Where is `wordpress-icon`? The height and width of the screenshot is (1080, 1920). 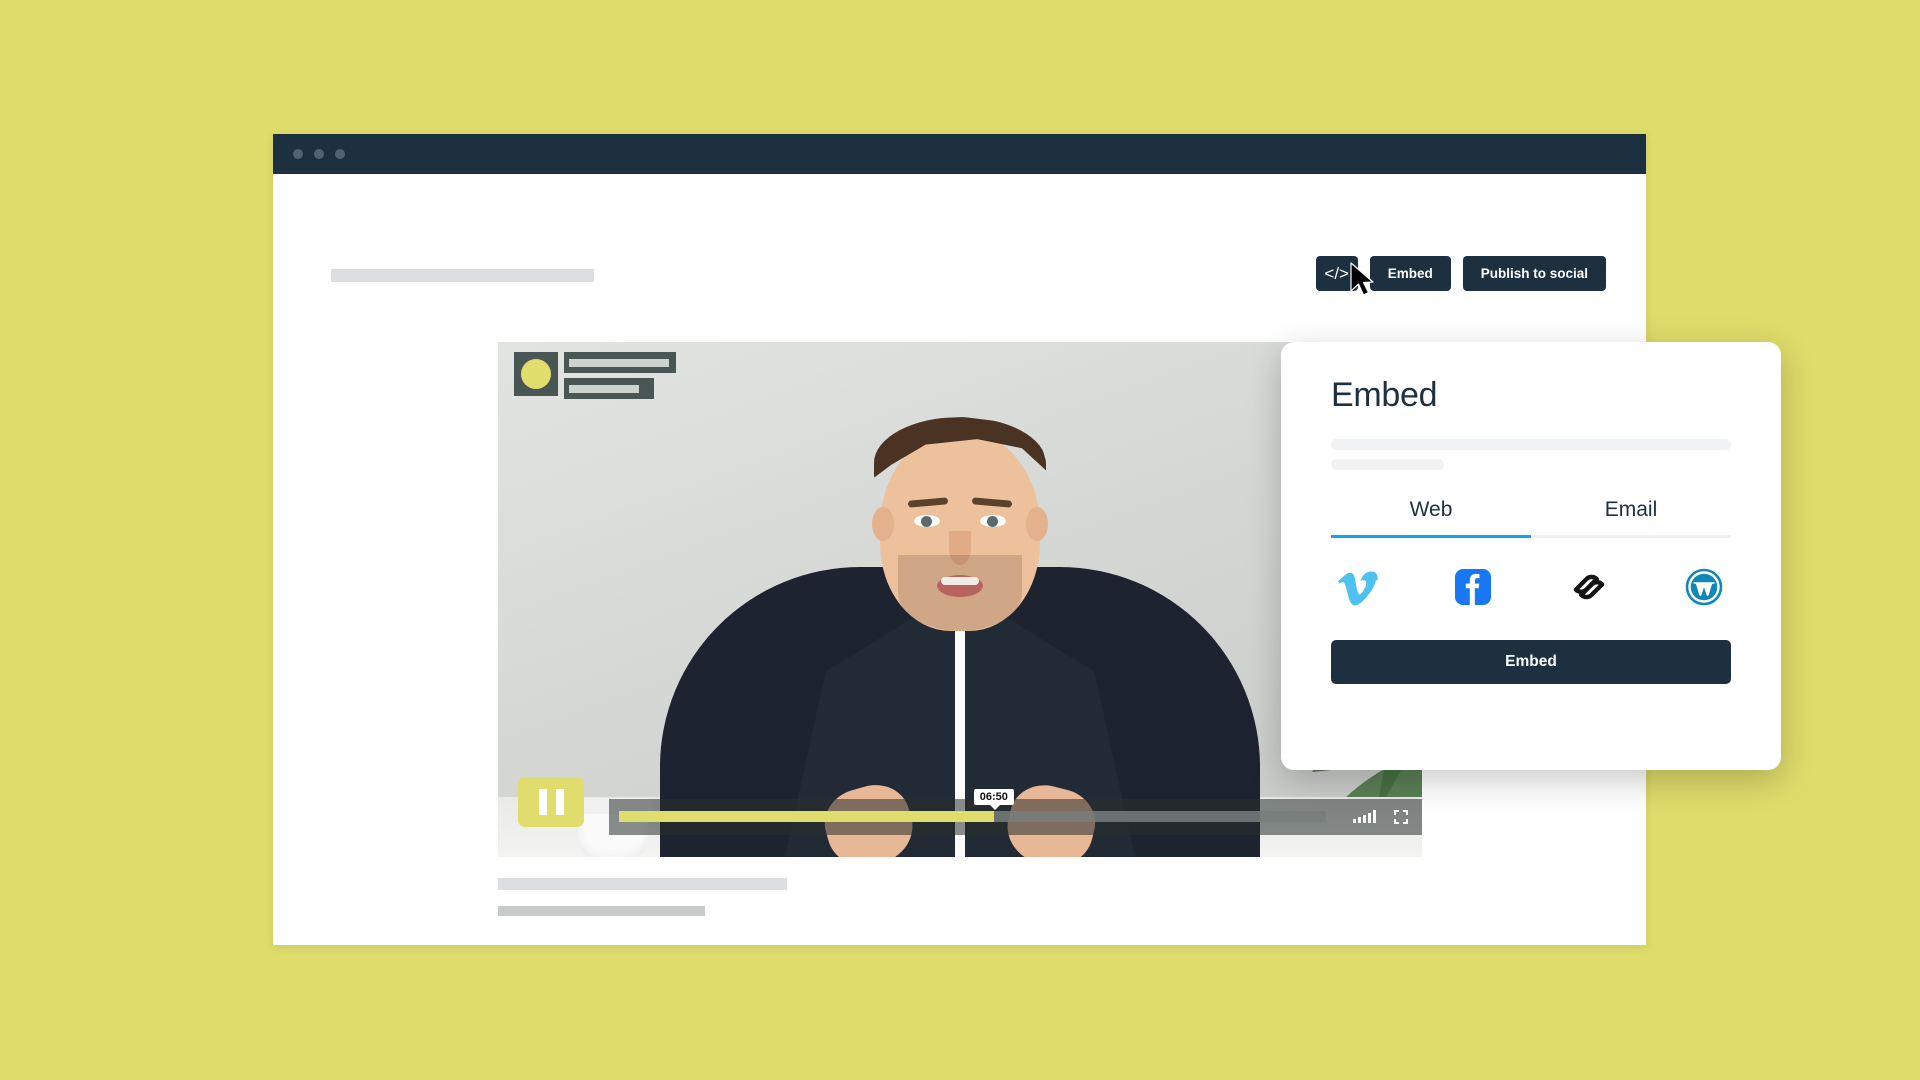 wordpress-icon is located at coordinates (1704, 587).